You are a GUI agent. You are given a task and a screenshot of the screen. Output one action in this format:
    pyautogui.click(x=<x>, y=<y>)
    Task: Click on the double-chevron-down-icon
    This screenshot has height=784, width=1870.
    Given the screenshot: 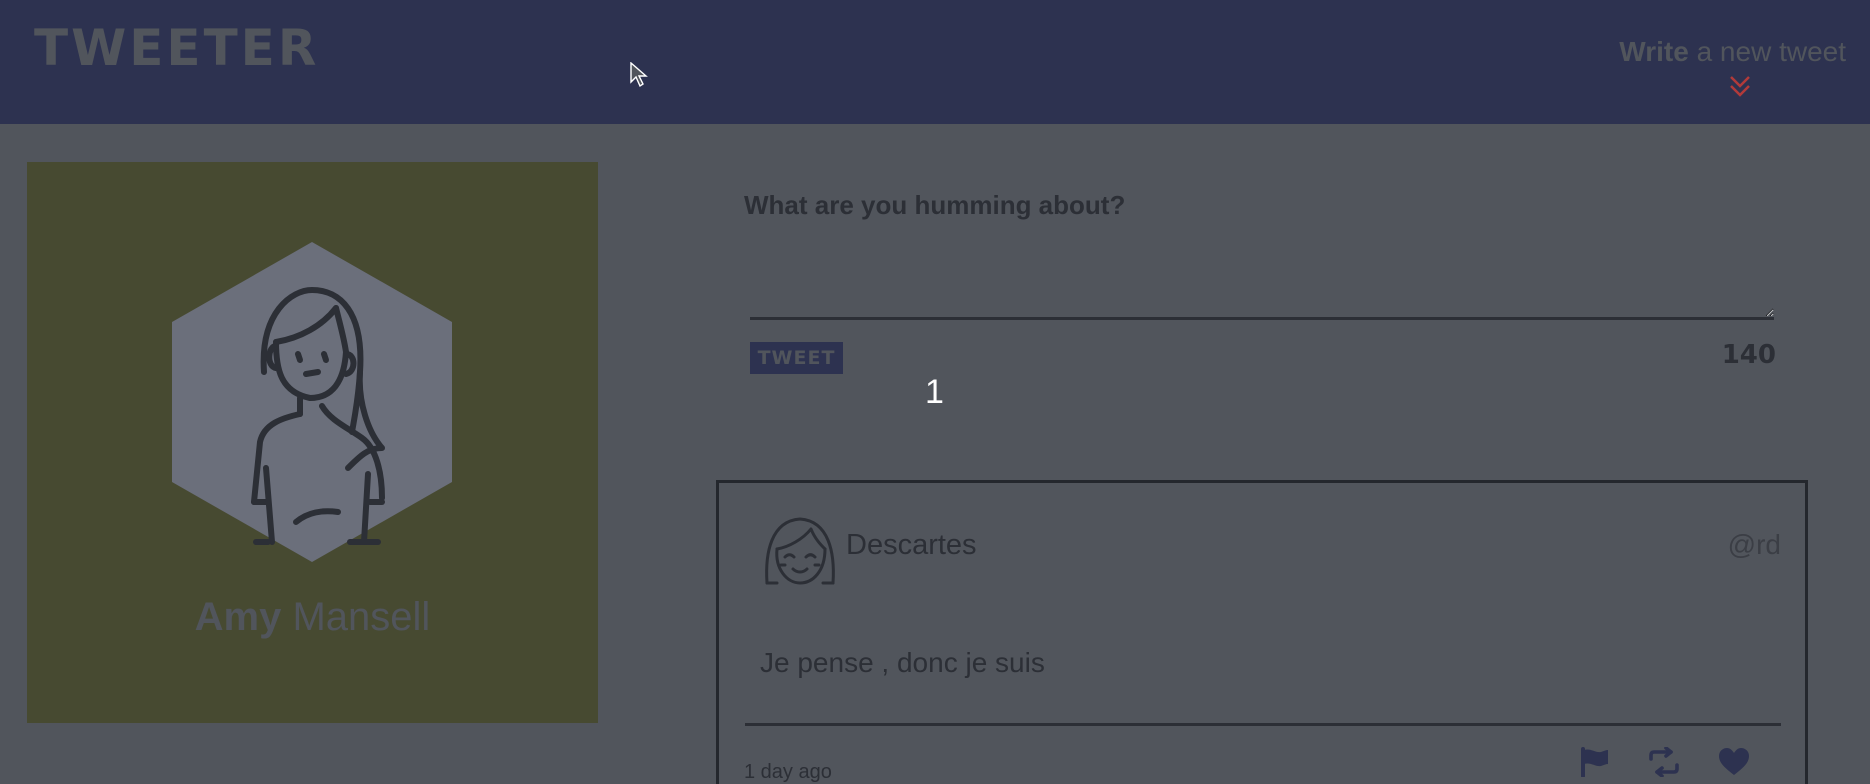 What is the action you would take?
    pyautogui.click(x=1740, y=87)
    